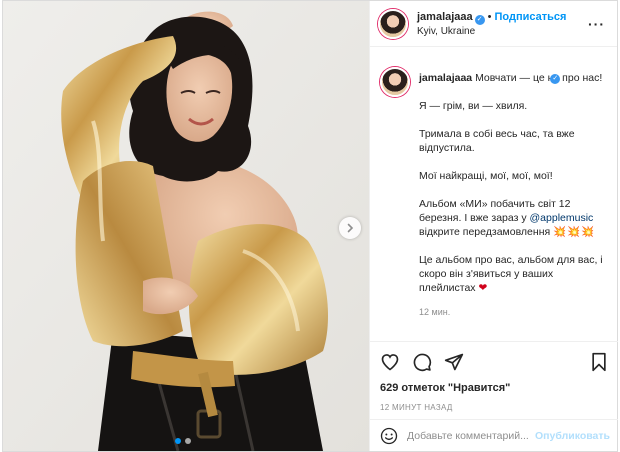  I want to click on share-icon, so click(454, 362).